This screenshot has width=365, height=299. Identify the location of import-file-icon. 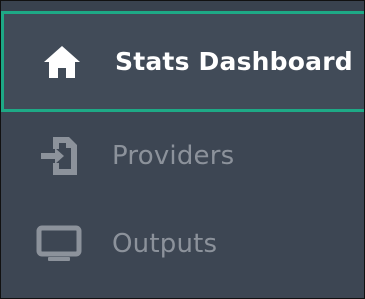
(59, 156).